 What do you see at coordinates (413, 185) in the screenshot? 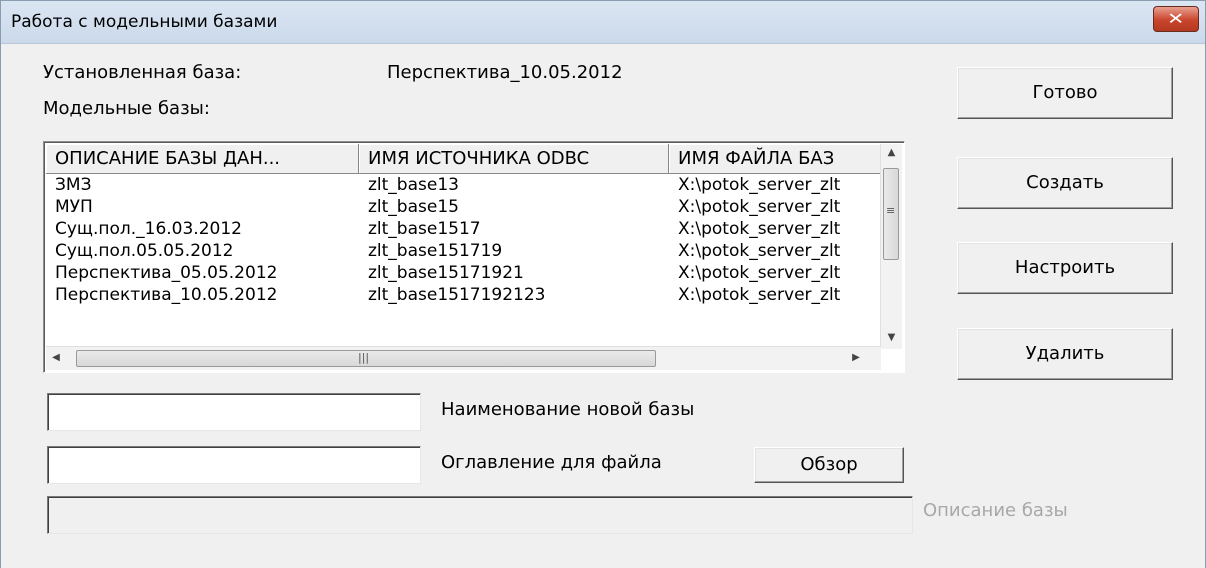
I see `cell-odbc-source: zlt_base13` at bounding box center [413, 185].